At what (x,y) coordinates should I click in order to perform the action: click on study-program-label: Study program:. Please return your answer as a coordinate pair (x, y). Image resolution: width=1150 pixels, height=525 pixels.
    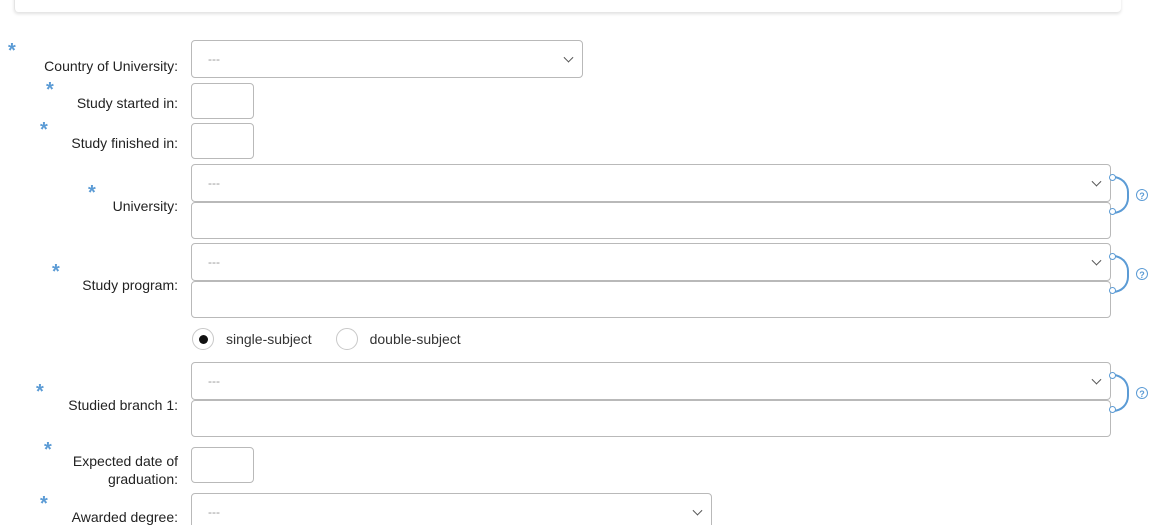
    Looking at the image, I should click on (130, 285).